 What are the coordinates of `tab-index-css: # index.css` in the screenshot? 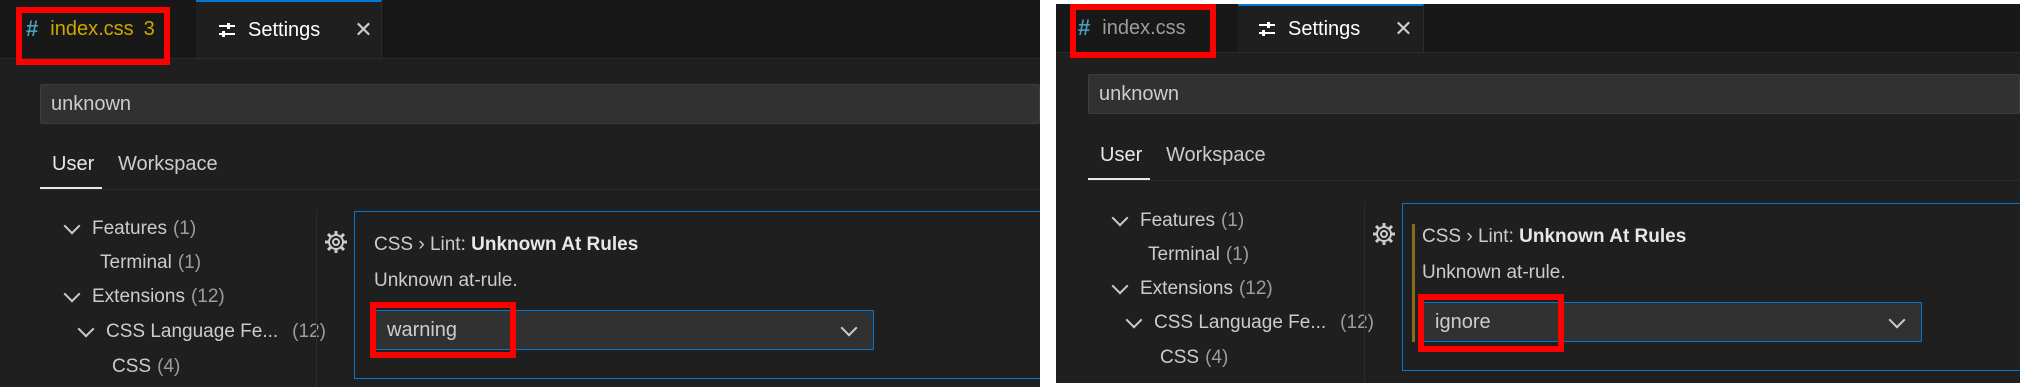 It's located at (1141, 28).